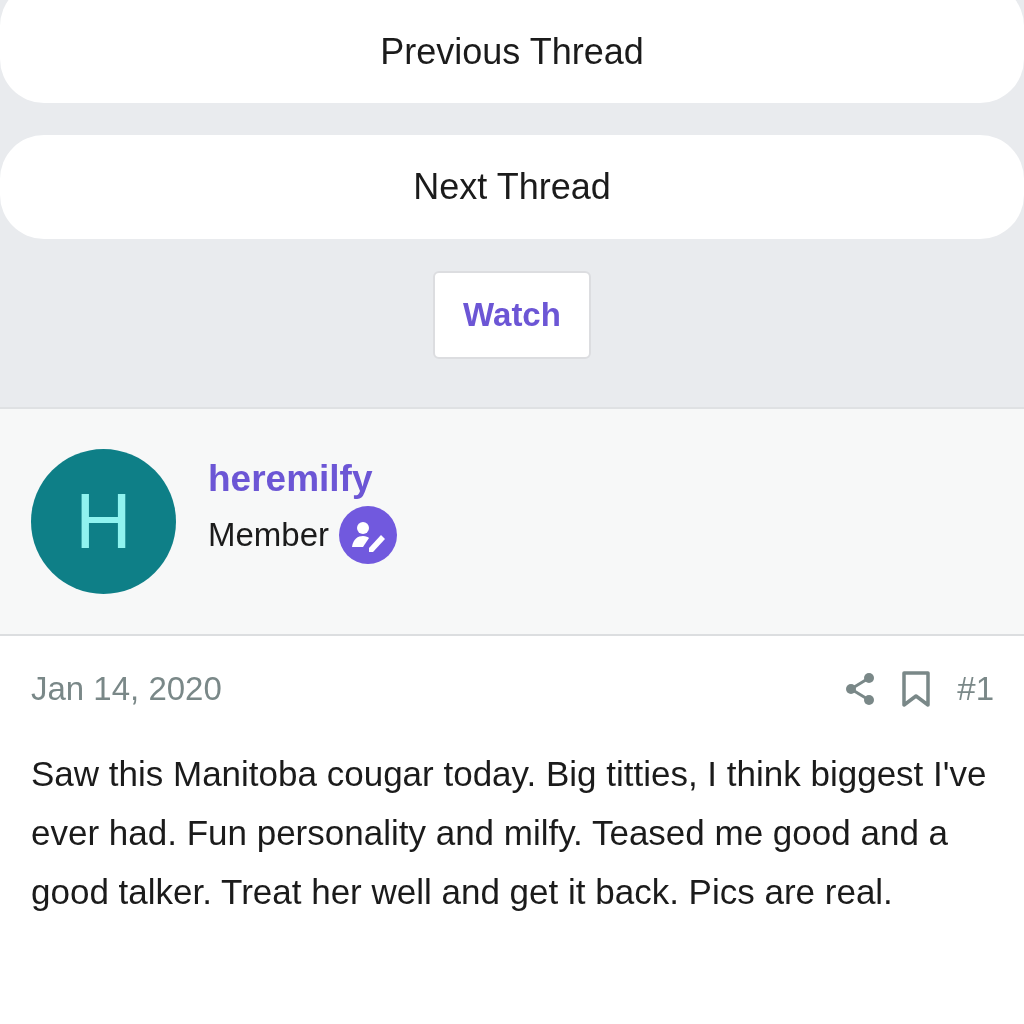 The height and width of the screenshot is (1024, 1024). I want to click on thread-nav-button: Previous Thread, so click(512, 51).